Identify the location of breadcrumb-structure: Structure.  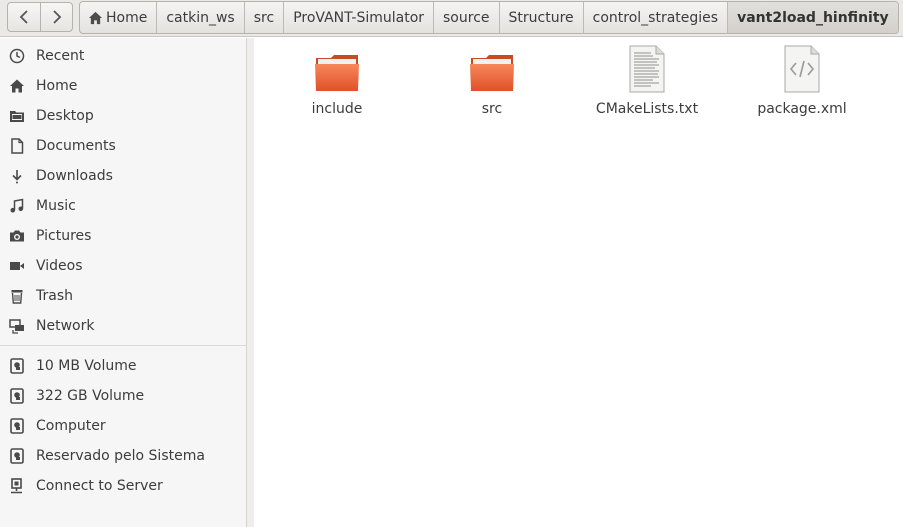
(540, 17).